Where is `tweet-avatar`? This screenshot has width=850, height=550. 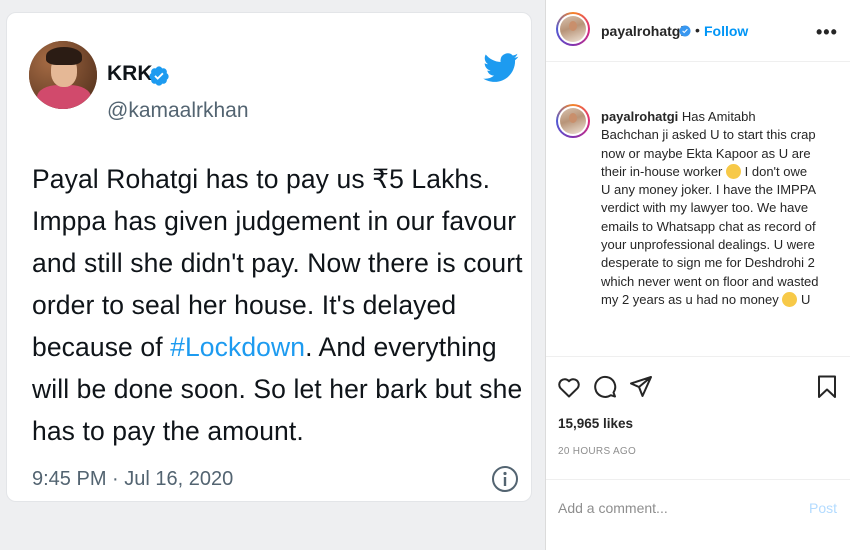
tweet-avatar is located at coordinates (63, 75).